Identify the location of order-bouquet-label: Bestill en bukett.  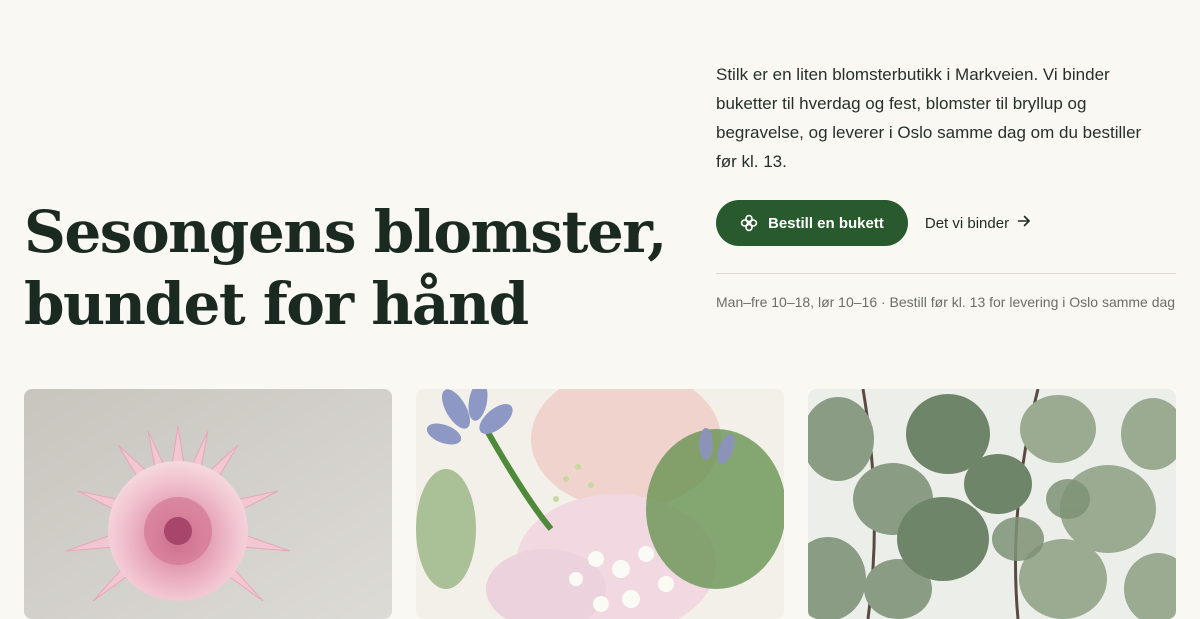
(826, 223).